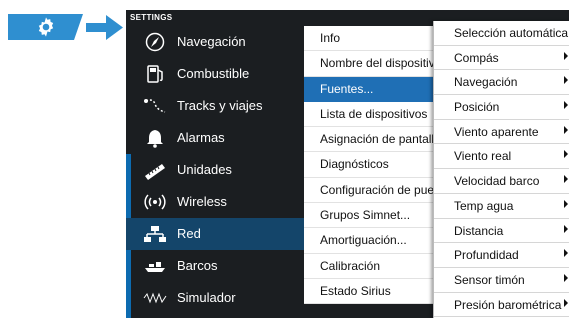 The image size is (569, 318). I want to click on category-label: Wireless, so click(202, 201).